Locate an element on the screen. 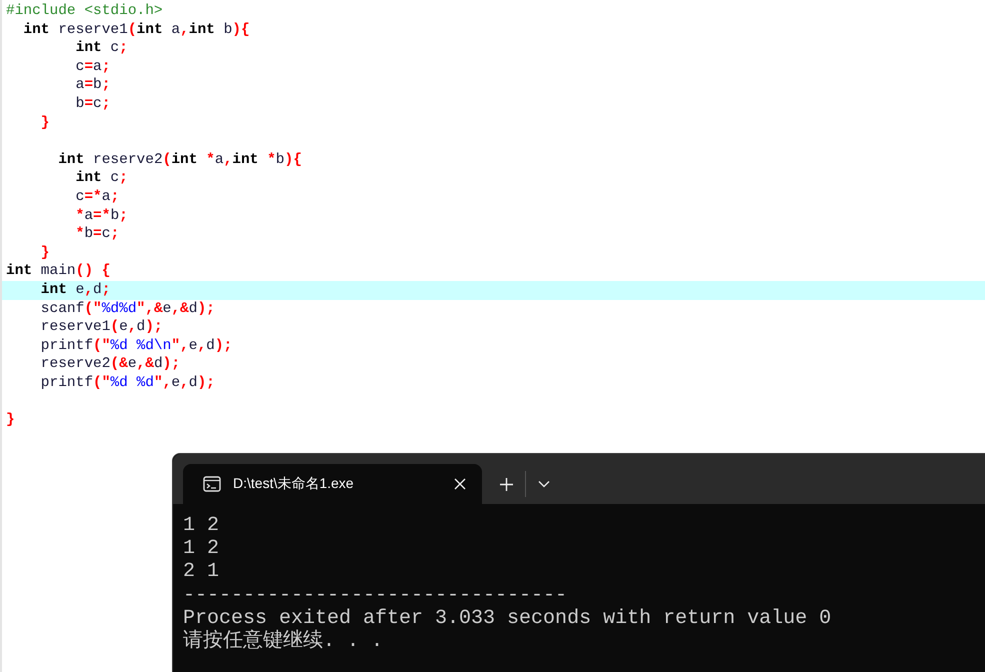 The image size is (985, 672). output-line: 2 1 is located at coordinates (201, 572).